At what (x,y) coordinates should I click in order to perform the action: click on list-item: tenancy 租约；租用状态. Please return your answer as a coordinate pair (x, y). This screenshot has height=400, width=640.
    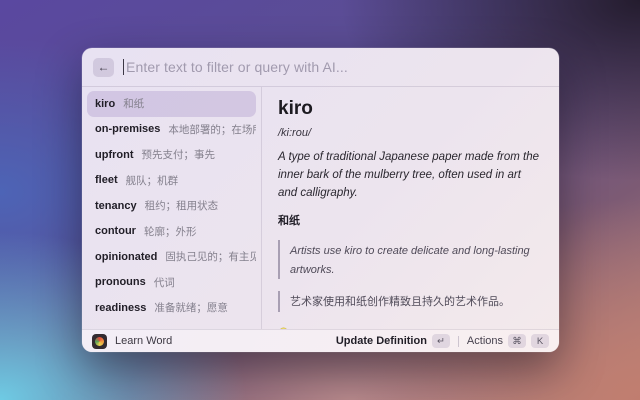
    Looking at the image, I should click on (171, 206).